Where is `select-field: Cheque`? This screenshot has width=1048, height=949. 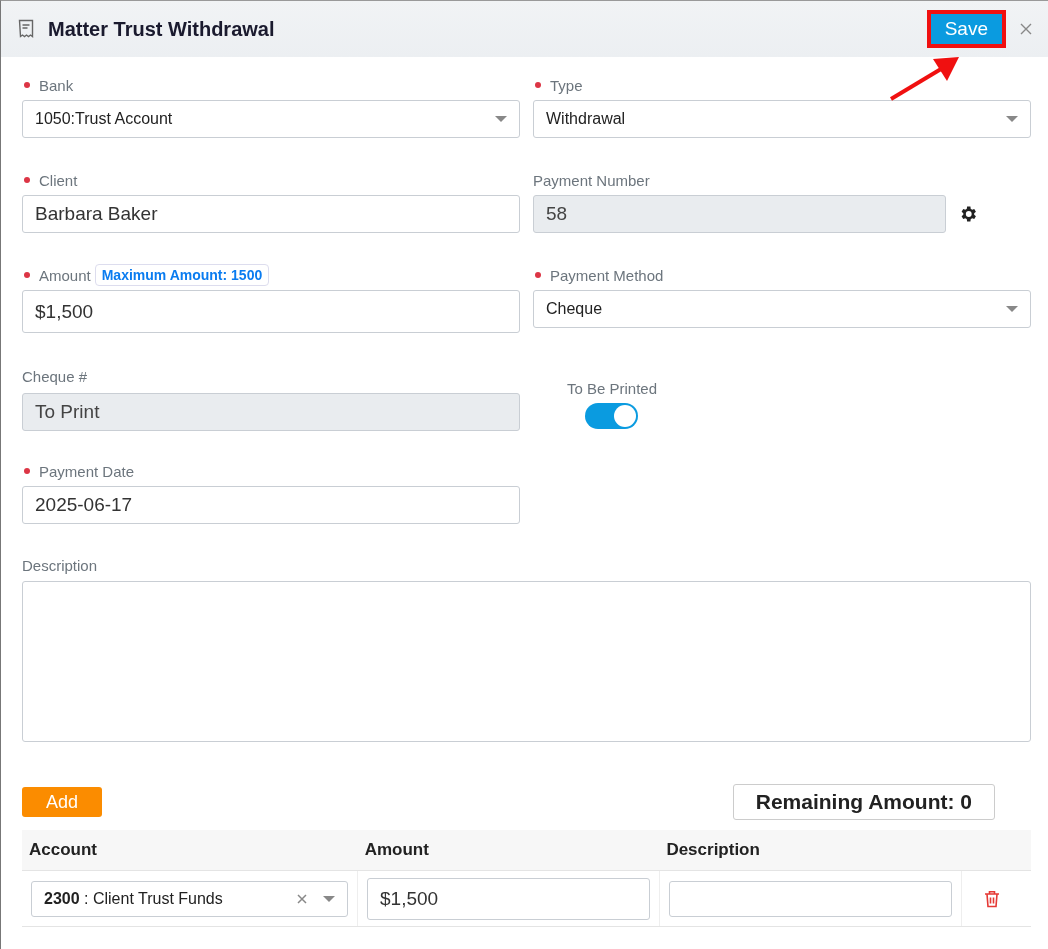
select-field: Cheque is located at coordinates (782, 309).